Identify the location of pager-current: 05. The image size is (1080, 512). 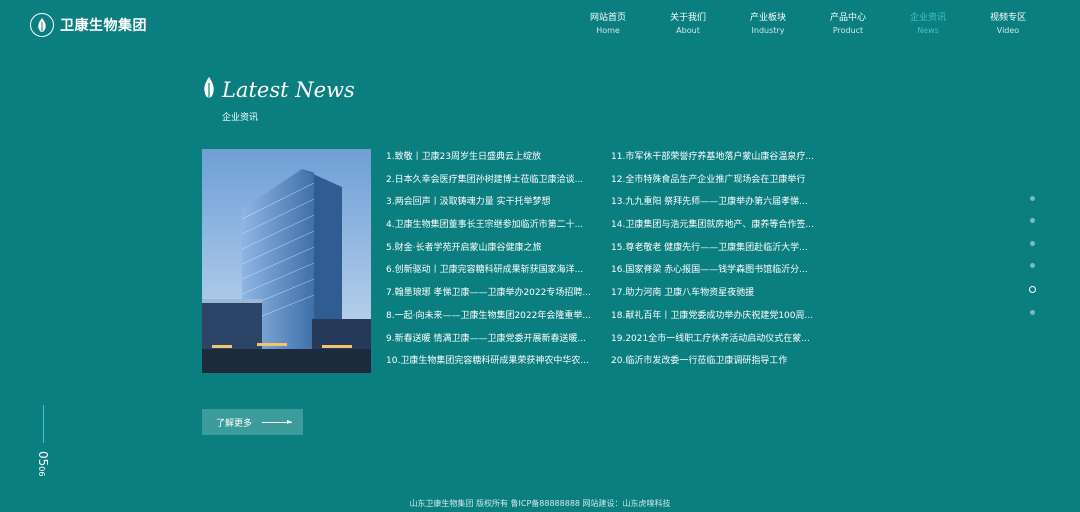
(43, 459).